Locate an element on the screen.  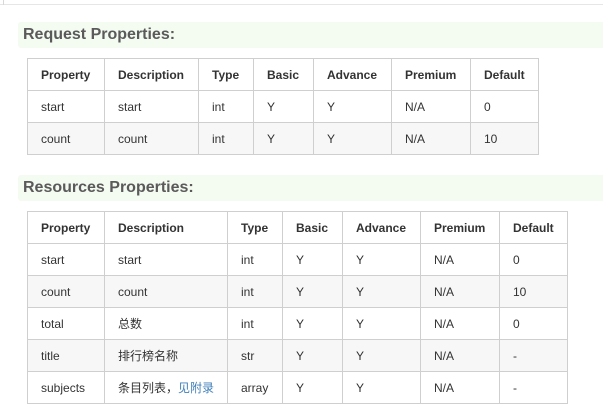
cell-description: 排行榜名称 is located at coordinates (166, 355).